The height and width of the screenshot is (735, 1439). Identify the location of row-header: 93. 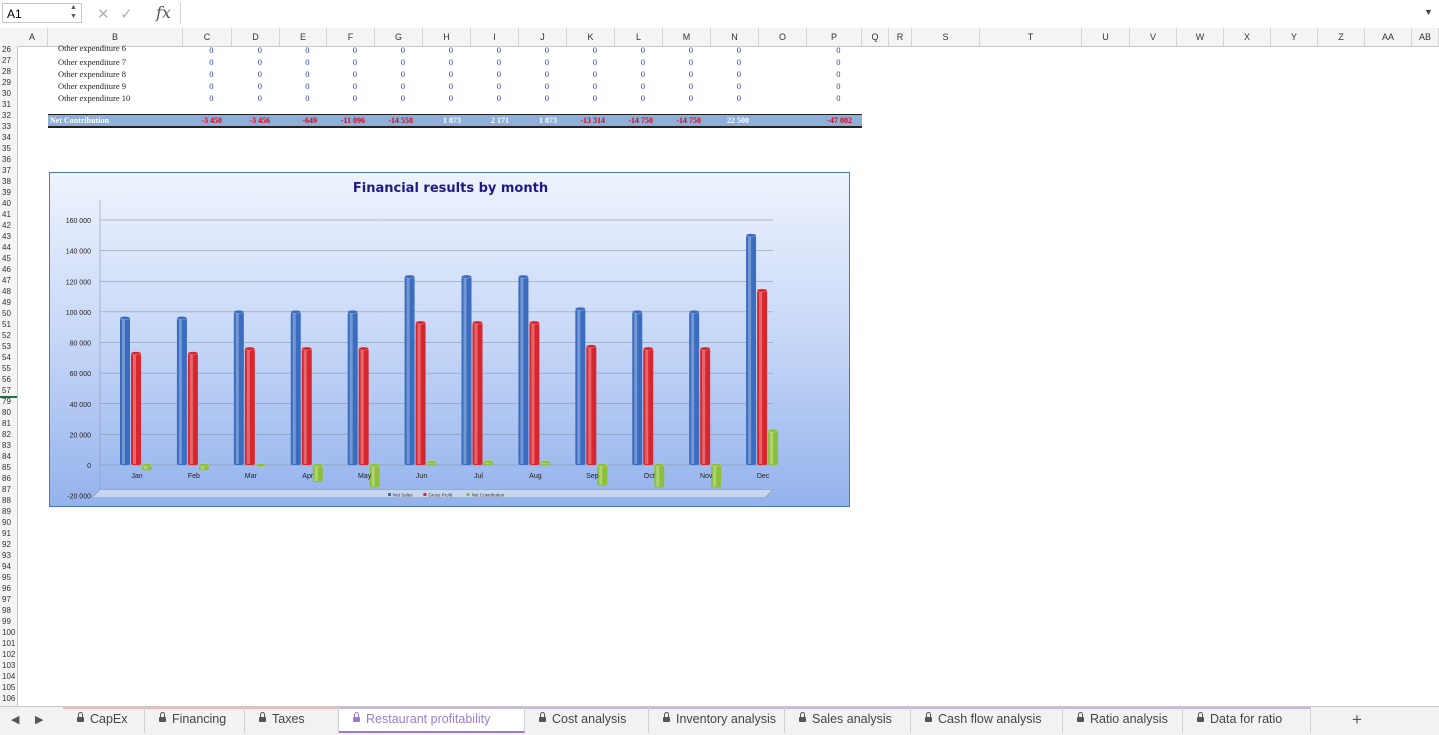
(8, 556).